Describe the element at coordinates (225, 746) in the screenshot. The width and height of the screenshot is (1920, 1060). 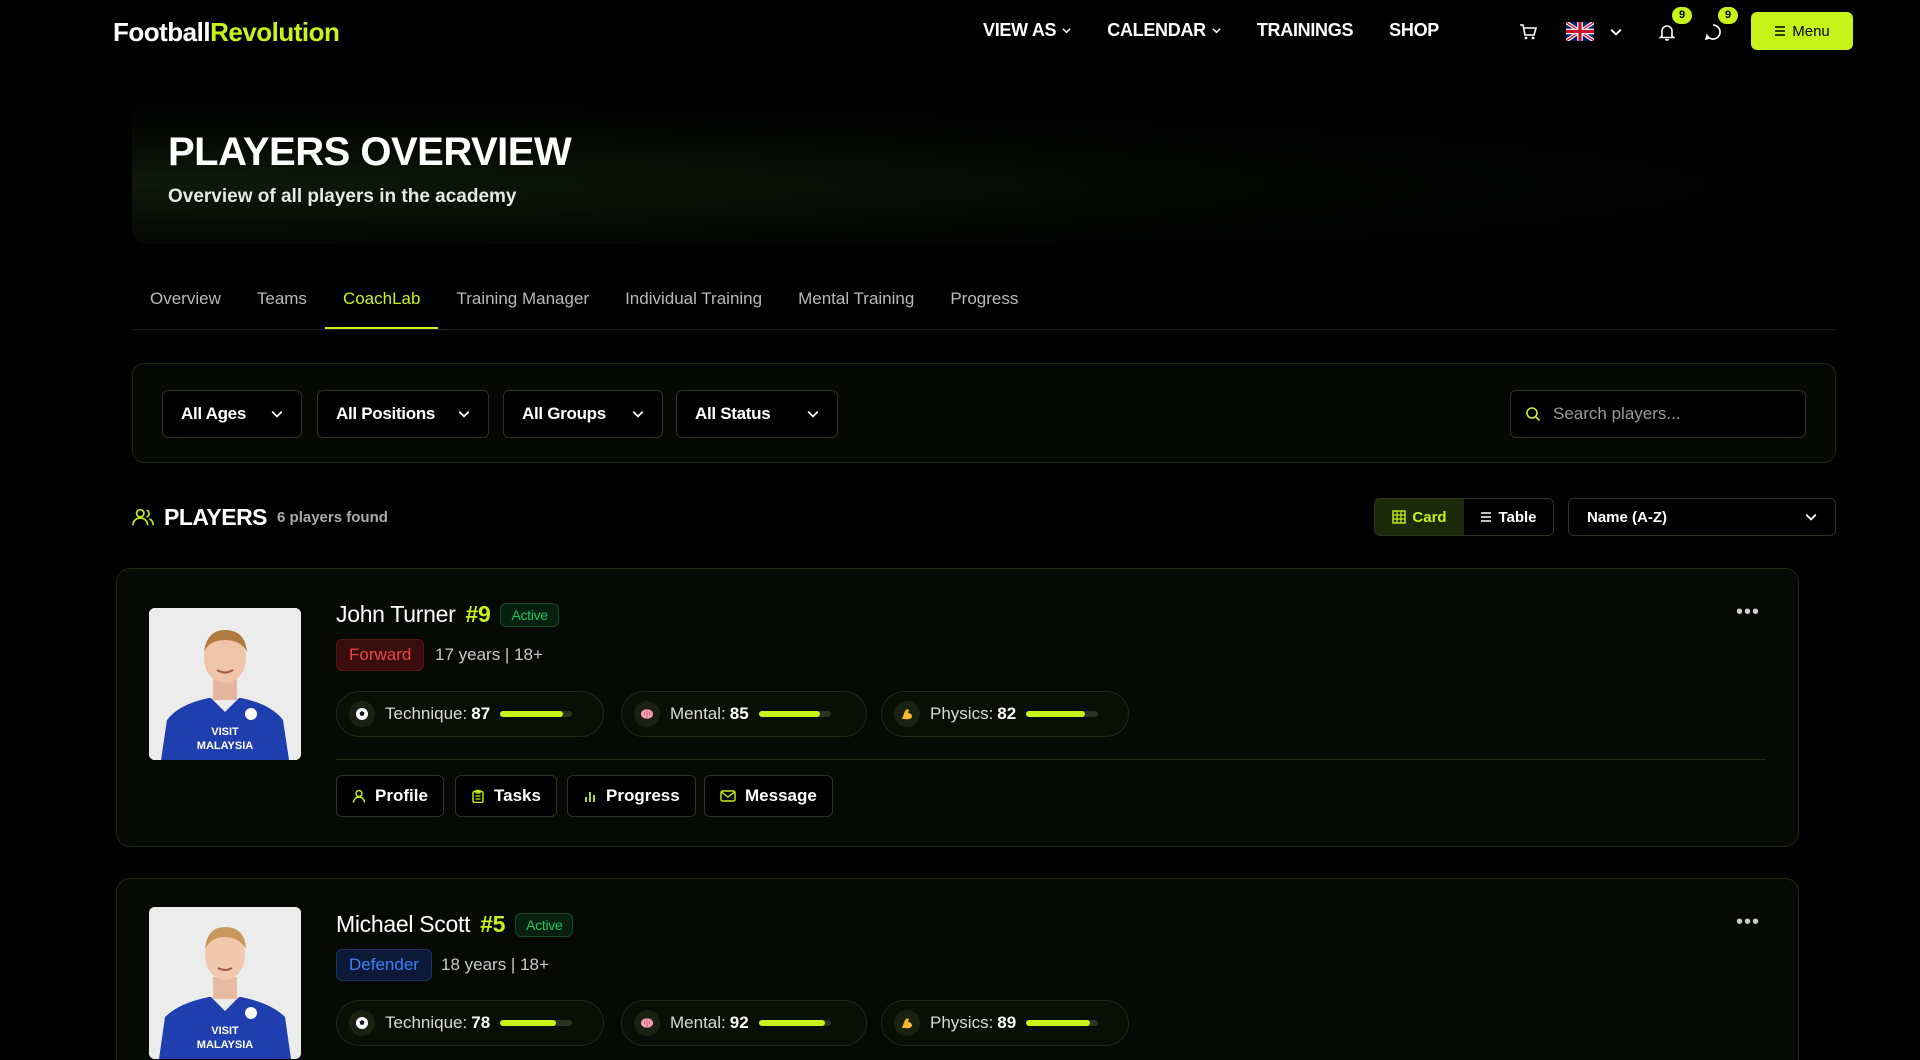
I see `shirt-sponsor-line2: MALAYSIA` at that location.